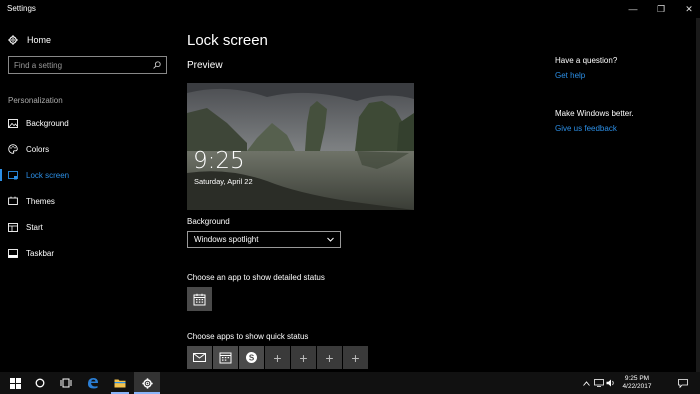 The width and height of the screenshot is (700, 394). Describe the element at coordinates (39, 40) in the screenshot. I see `home-label: Home` at that location.